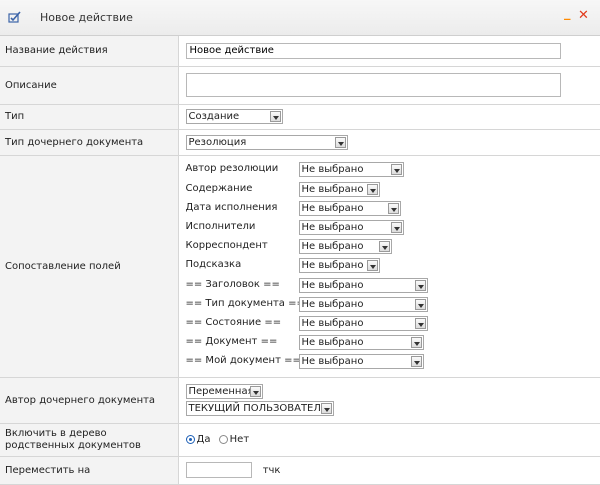  I want to click on mapping-field-name: Подсказка, so click(214, 264).